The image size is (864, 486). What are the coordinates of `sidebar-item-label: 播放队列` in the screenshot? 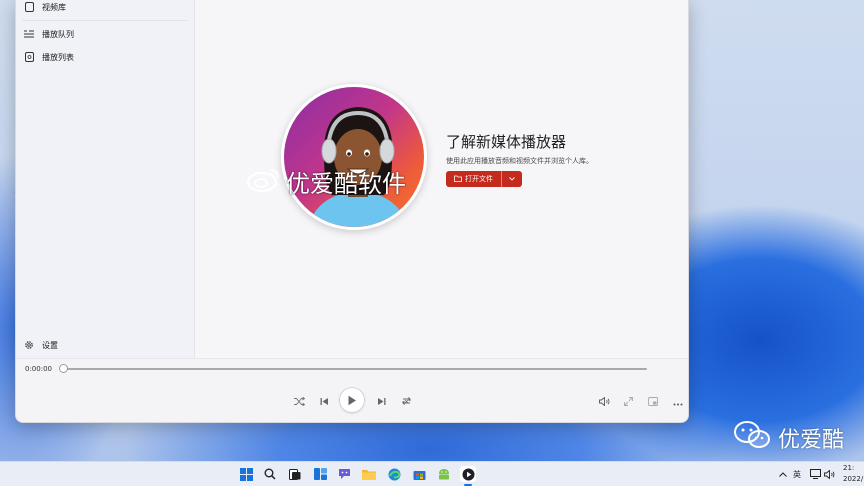 It's located at (58, 34).